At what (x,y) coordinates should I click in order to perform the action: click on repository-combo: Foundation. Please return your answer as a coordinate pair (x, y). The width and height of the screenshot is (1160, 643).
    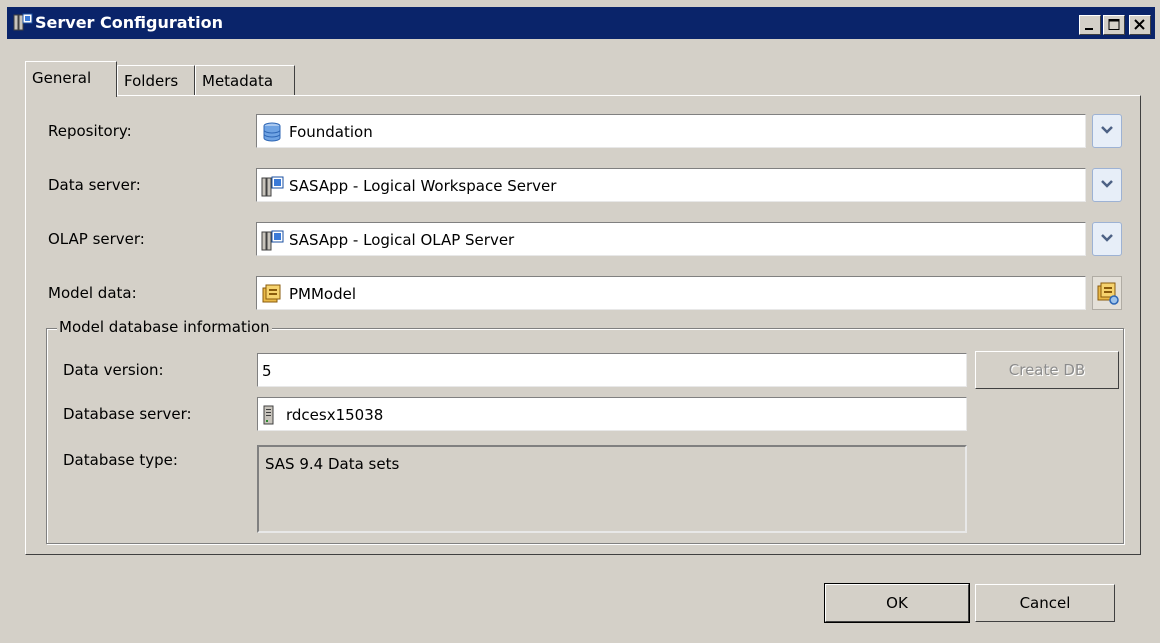
    Looking at the image, I should click on (671, 131).